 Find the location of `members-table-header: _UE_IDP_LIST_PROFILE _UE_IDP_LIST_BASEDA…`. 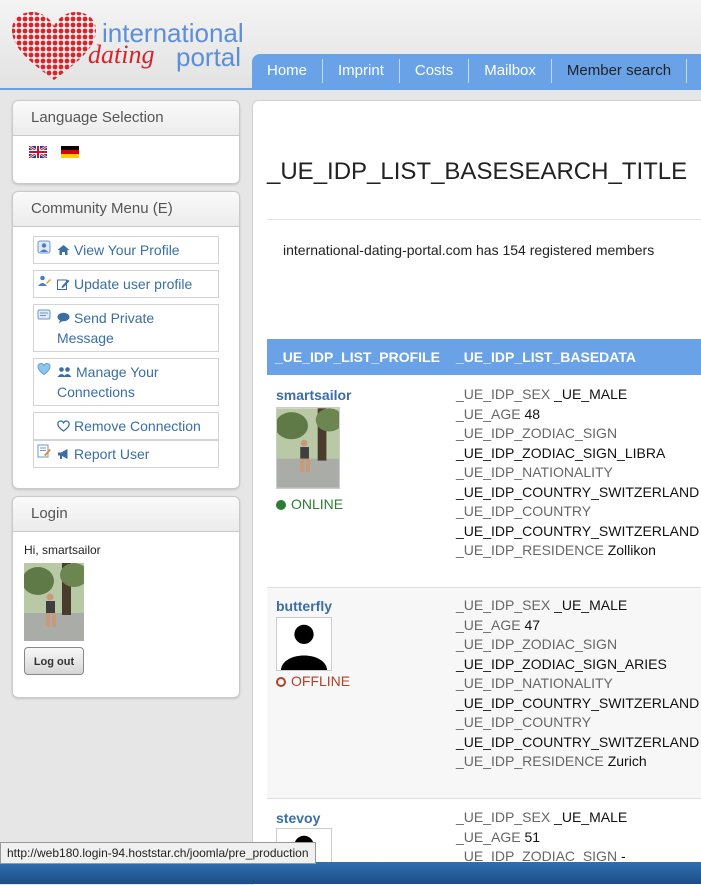

members-table-header: _UE_IDP_LIST_PROFILE _UE_IDP_LIST_BASEDA… is located at coordinates (484, 357).